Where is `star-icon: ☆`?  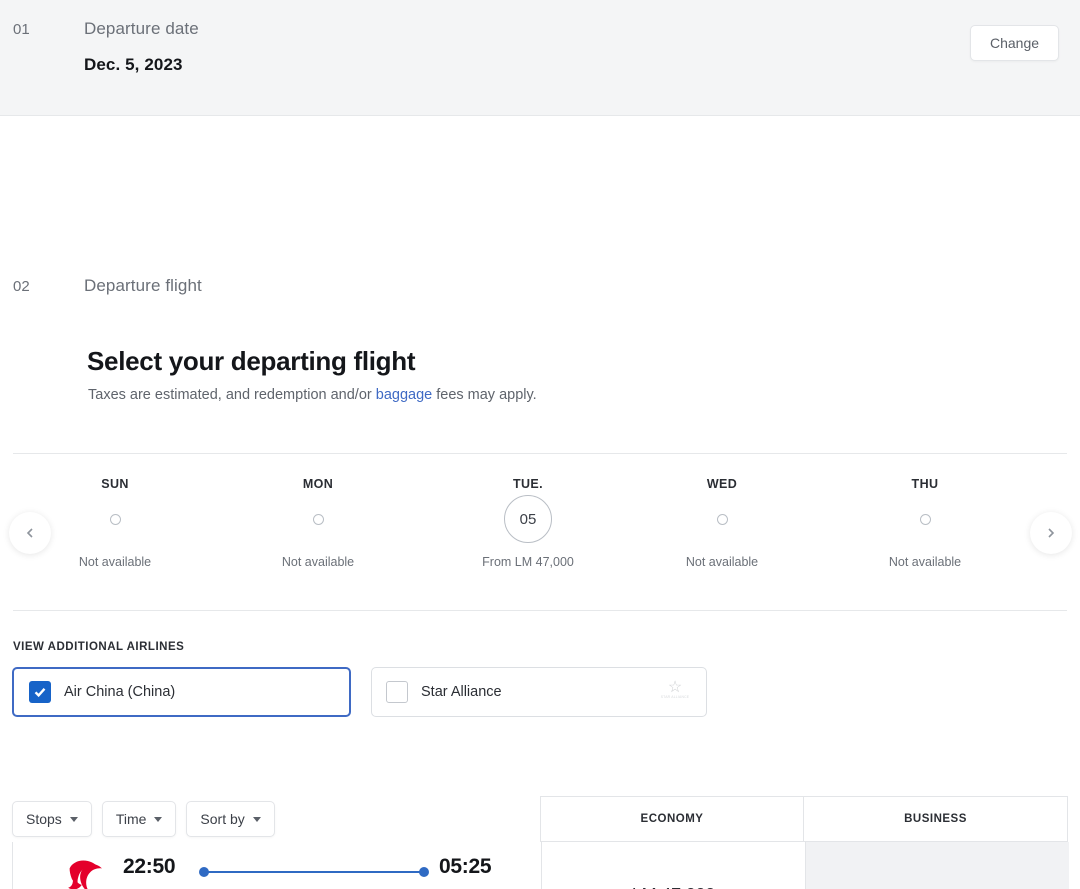 star-icon: ☆ is located at coordinates (675, 687).